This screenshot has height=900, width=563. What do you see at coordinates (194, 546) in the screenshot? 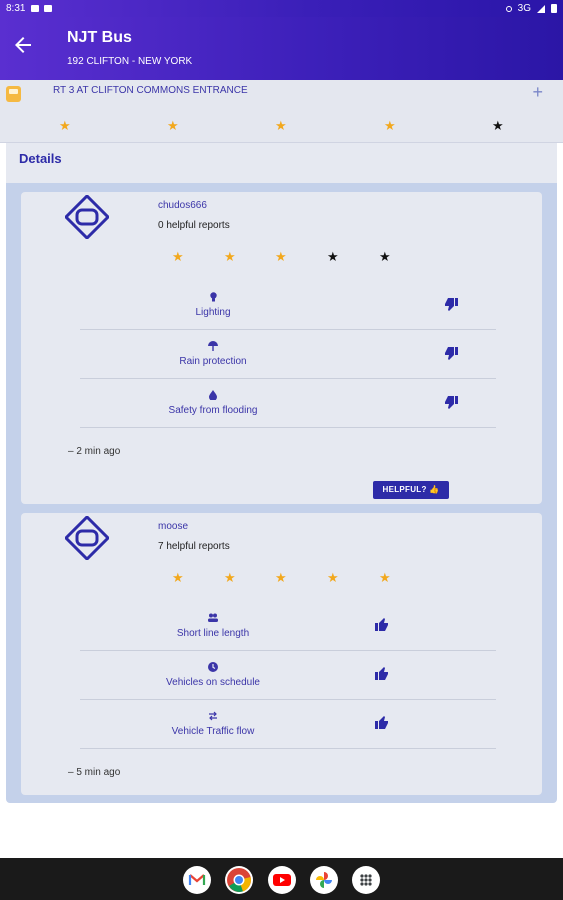
I see `helpful-reports-count: 7 helpful reports` at bounding box center [194, 546].